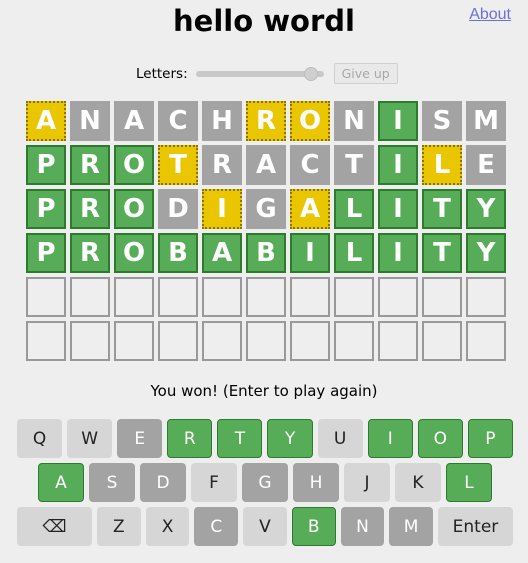 Image resolution: width=528 pixels, height=563 pixels. I want to click on keyboard-row: ASDFGHJKL, so click(265, 482).